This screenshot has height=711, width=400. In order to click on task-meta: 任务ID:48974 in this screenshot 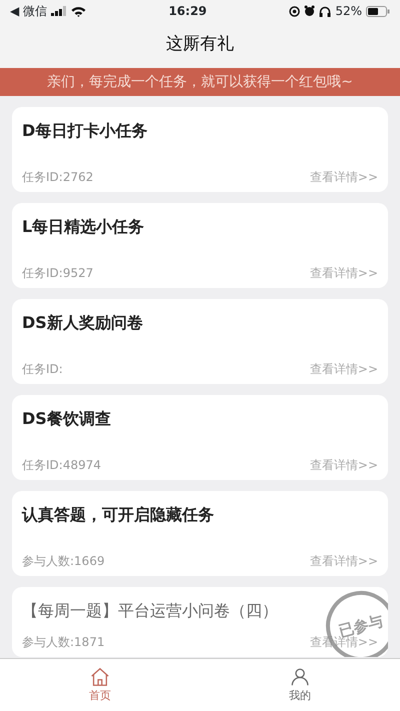, I will do `click(61, 465)`.